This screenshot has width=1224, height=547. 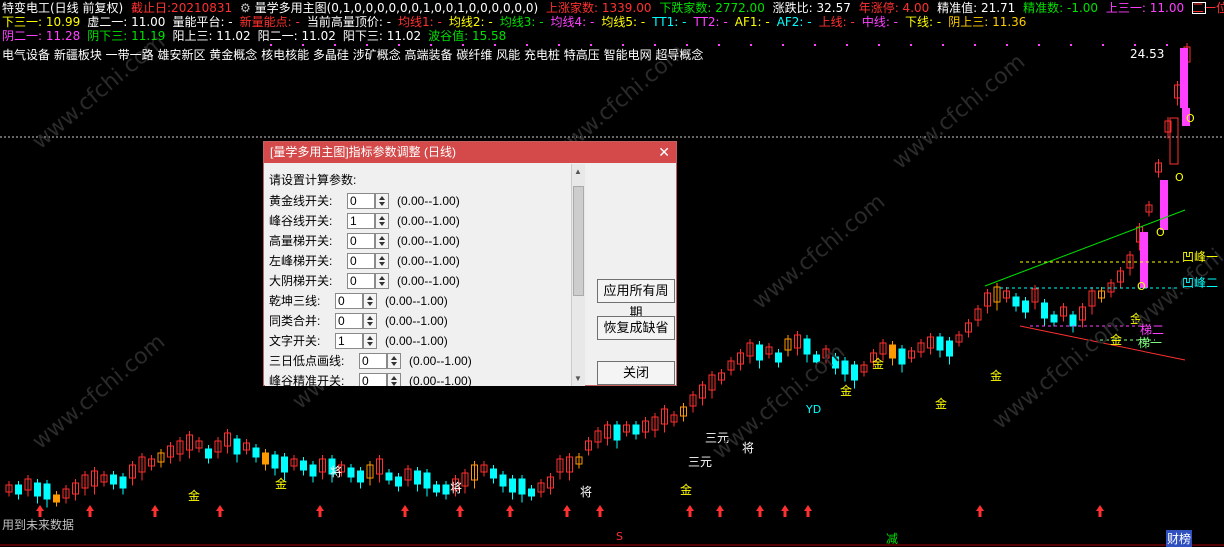 What do you see at coordinates (307, 361) in the screenshot?
I see `param-label: 三日低点画线:` at bounding box center [307, 361].